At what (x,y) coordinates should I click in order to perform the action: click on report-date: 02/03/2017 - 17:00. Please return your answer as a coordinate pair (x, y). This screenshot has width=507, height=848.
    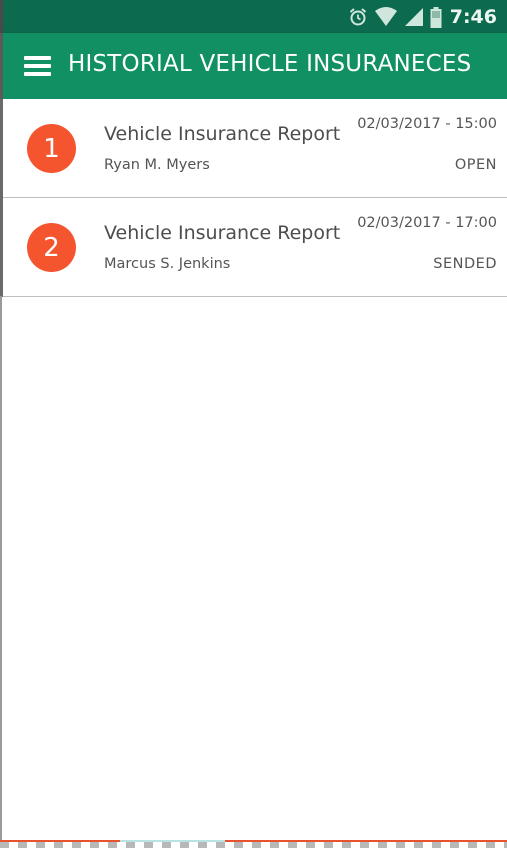
    Looking at the image, I should click on (427, 223).